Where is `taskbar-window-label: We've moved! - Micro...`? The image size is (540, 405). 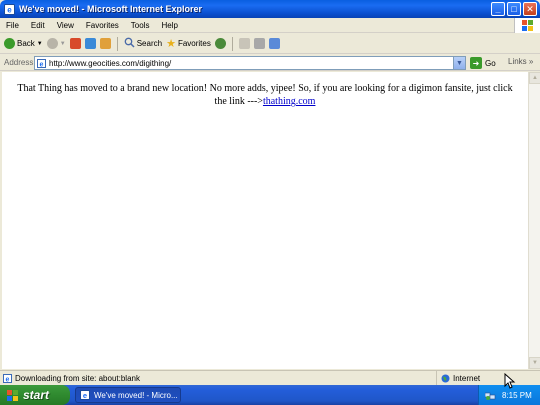 taskbar-window-label: We've moved! - Micro... is located at coordinates (136, 395).